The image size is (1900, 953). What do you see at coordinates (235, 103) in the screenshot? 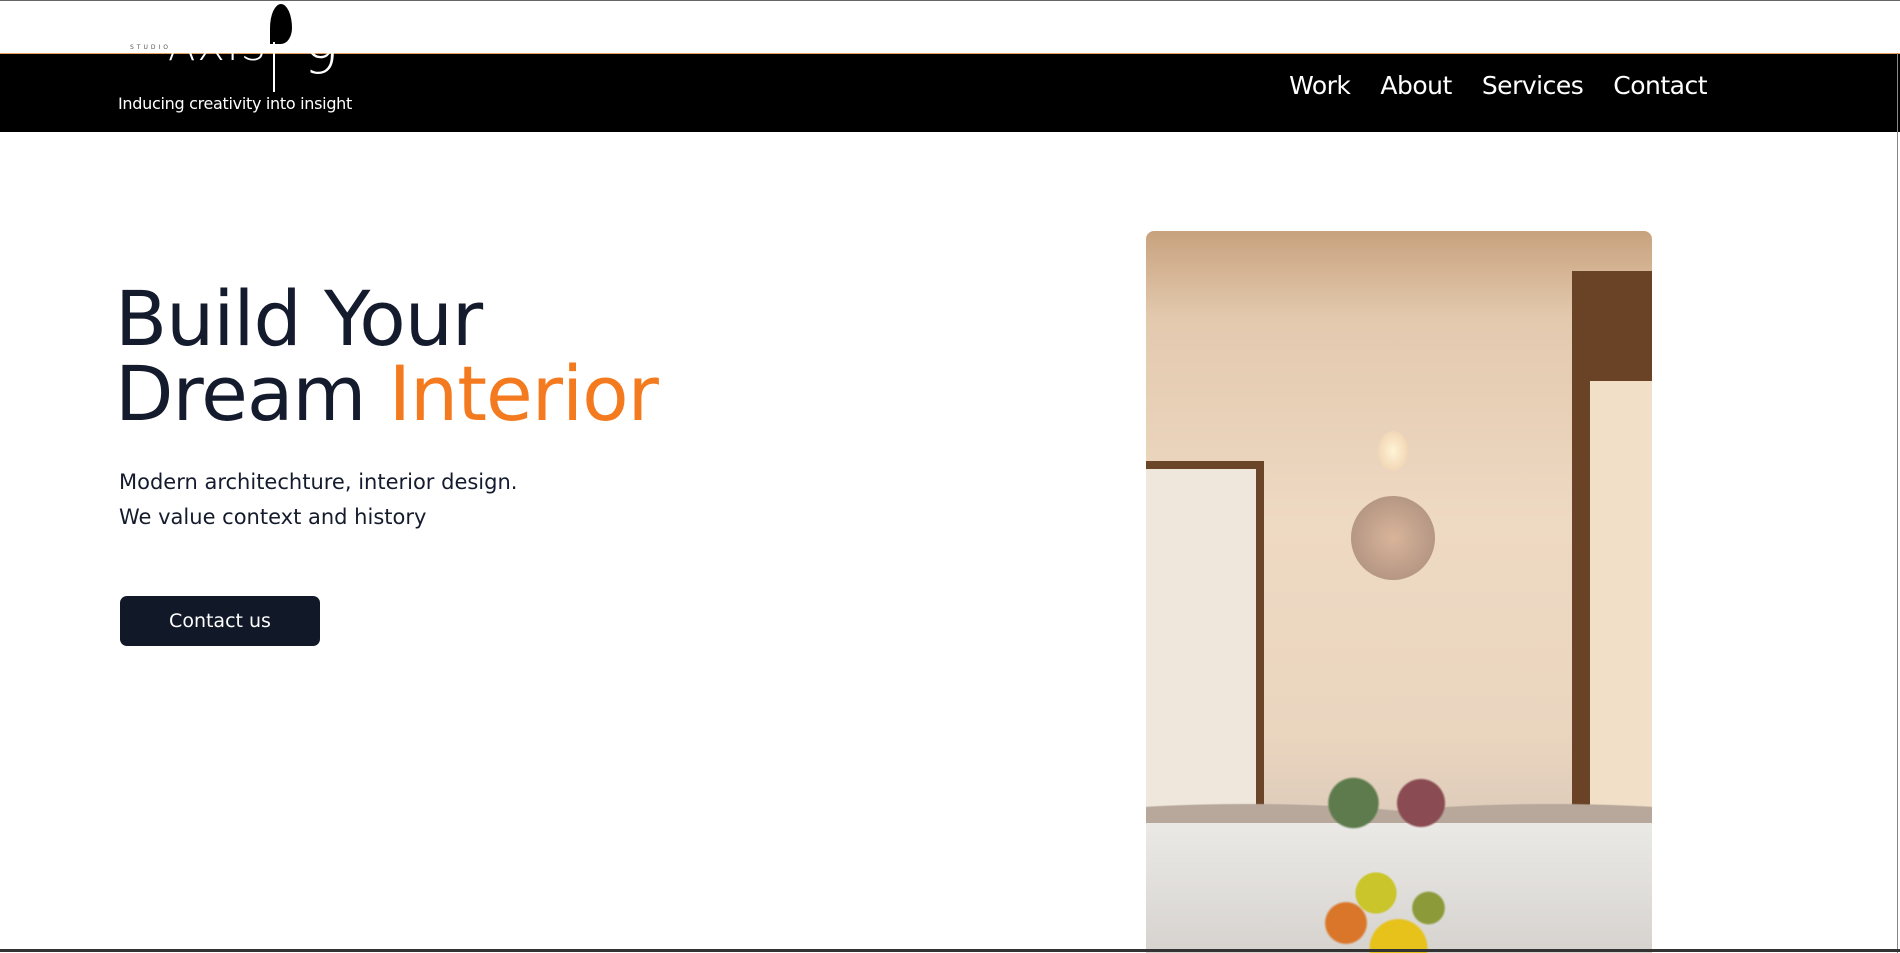
I see `logo-tagline: Inducing creativity into insight` at bounding box center [235, 103].